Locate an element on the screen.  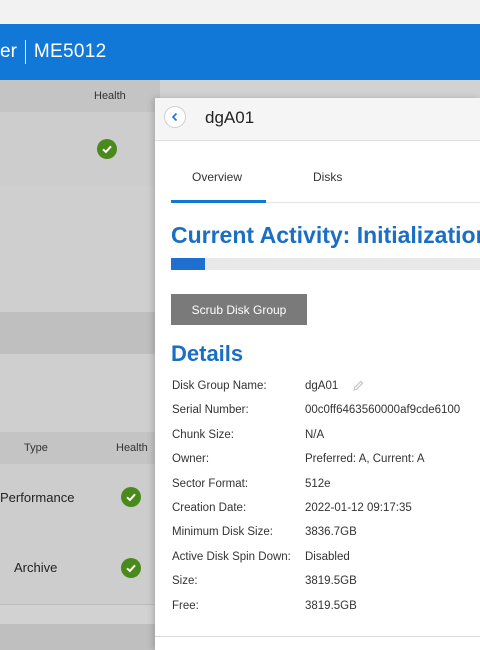
tab-disks: Disks is located at coordinates (327, 177).